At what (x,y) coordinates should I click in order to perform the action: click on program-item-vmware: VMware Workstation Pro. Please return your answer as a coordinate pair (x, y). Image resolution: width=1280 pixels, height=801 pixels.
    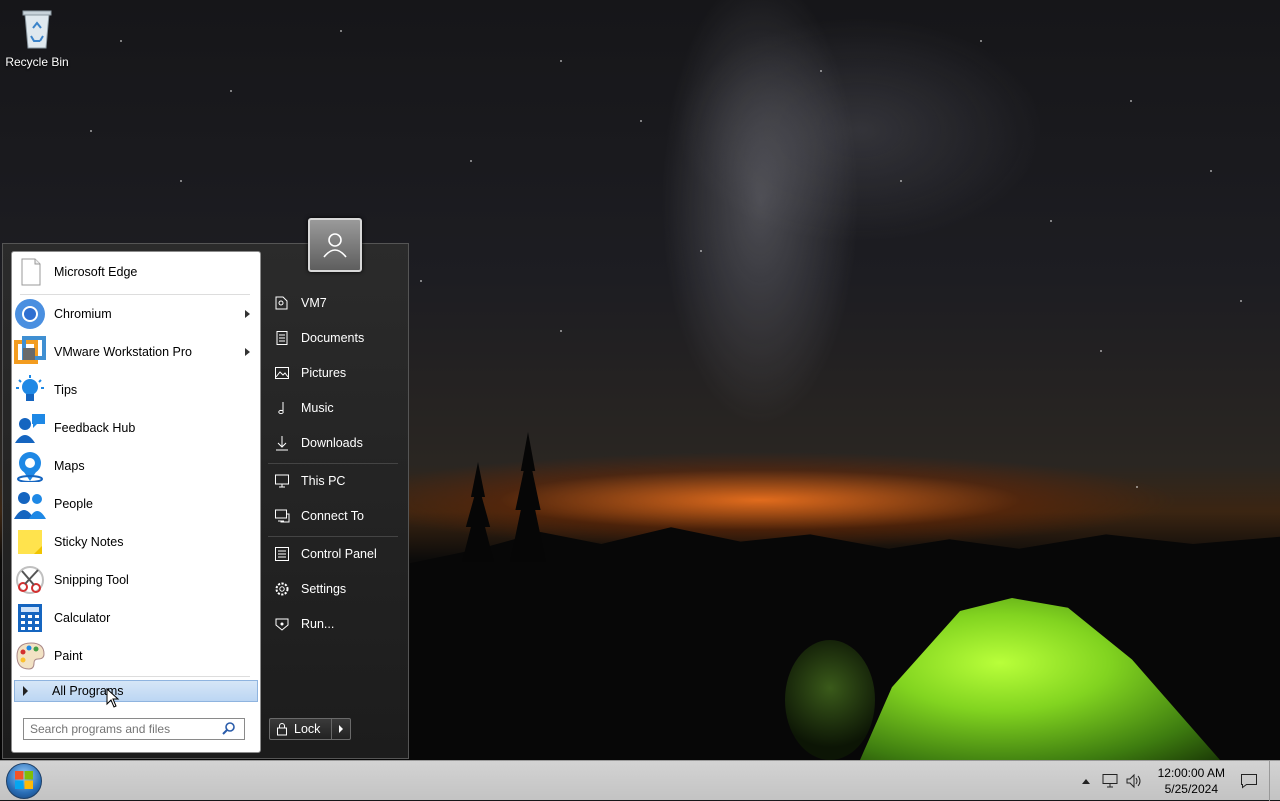
    Looking at the image, I should click on (136, 352).